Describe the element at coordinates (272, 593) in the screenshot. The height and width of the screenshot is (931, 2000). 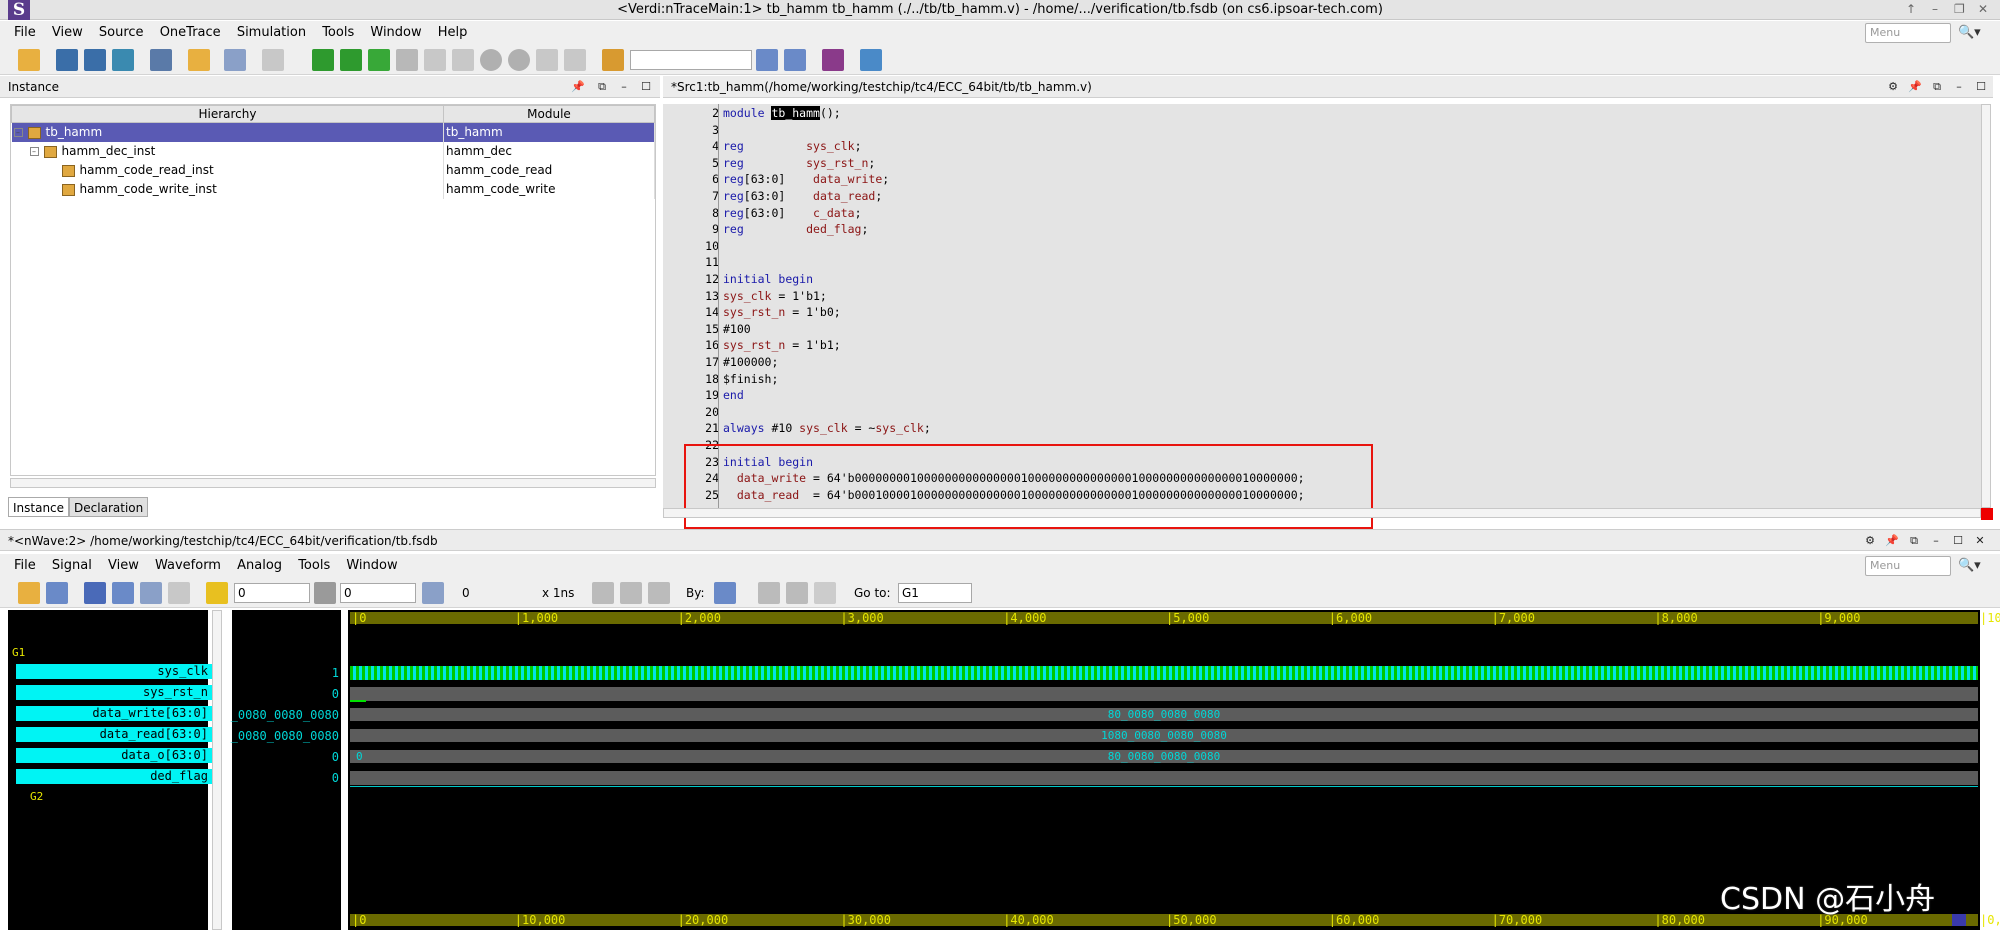
I see `cursor-time-input: 0` at that location.